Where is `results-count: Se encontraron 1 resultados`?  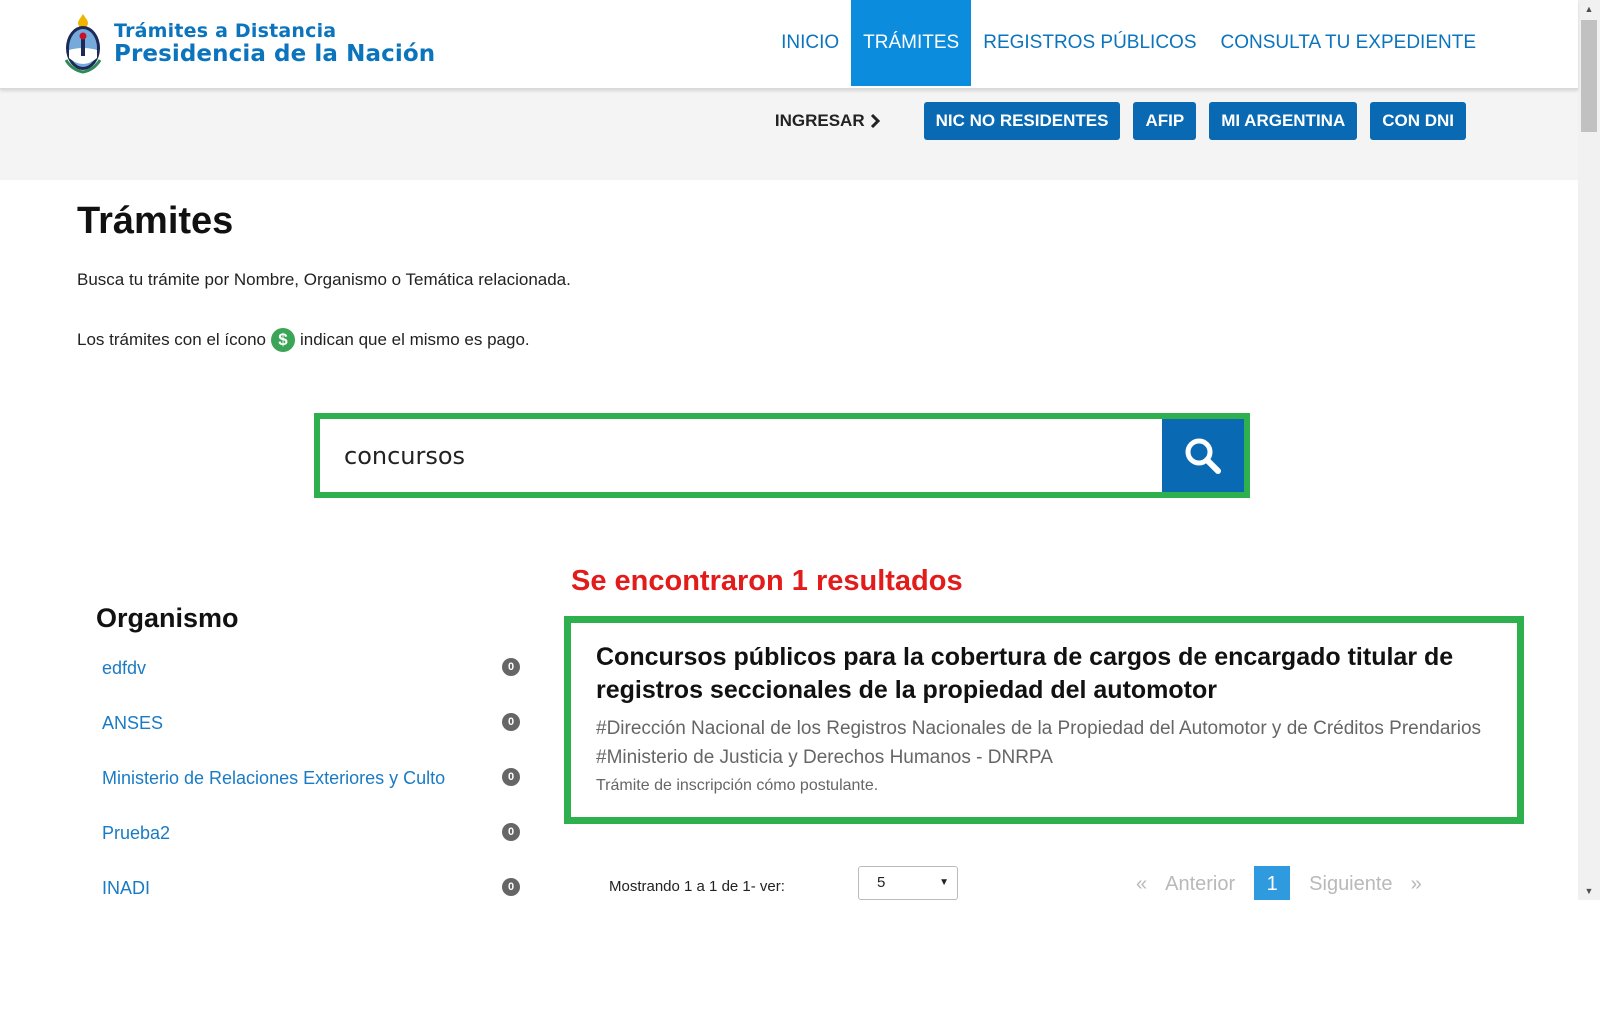 results-count: Se encontraron 1 resultados is located at coordinates (767, 581).